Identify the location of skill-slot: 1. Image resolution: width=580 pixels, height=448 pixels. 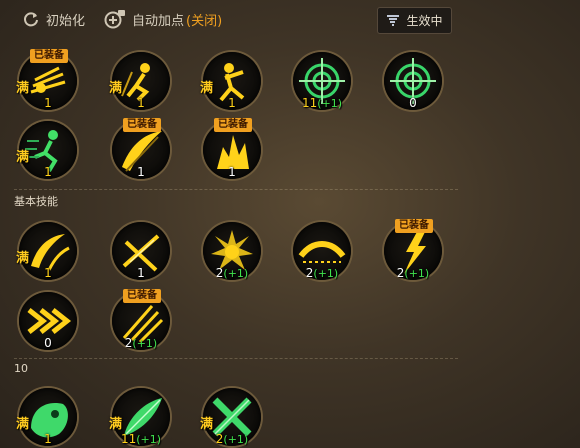
(141, 251).